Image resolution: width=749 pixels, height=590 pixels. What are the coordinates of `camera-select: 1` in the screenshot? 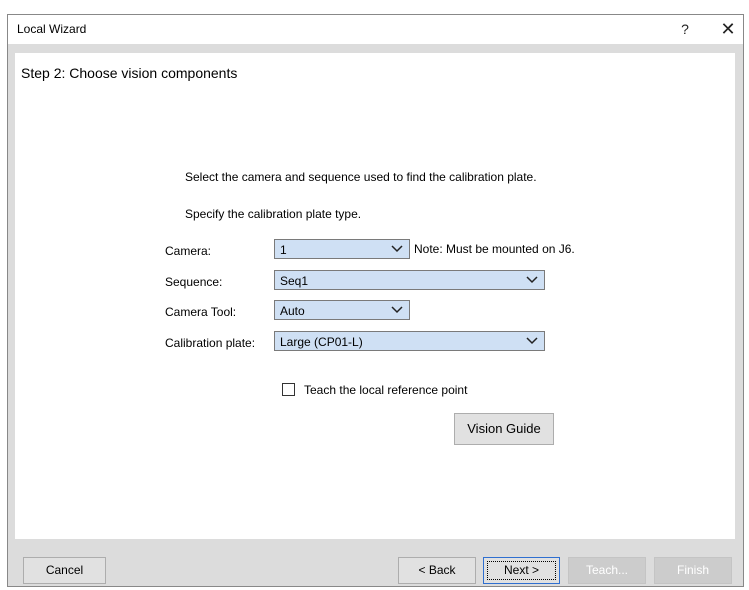 It's located at (342, 249).